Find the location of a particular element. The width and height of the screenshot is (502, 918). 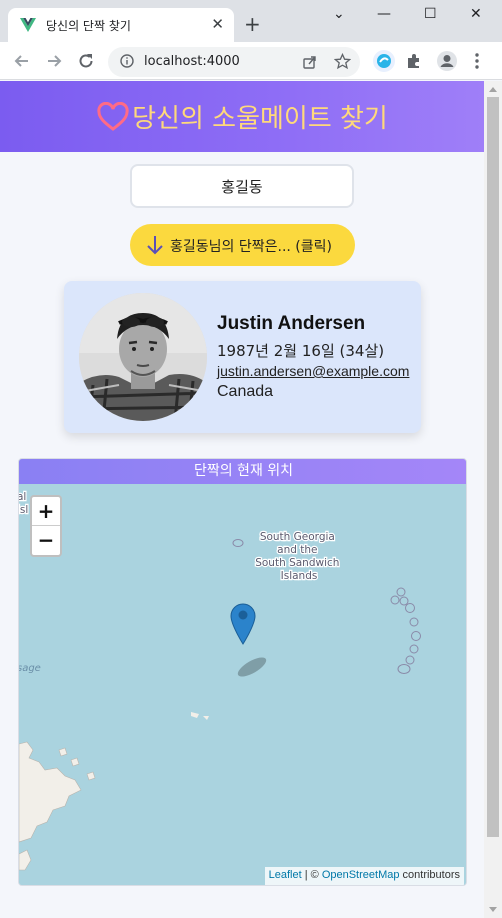

browser-tab: 당신의 단짝 찾기 ✕ is located at coordinates (121, 25).